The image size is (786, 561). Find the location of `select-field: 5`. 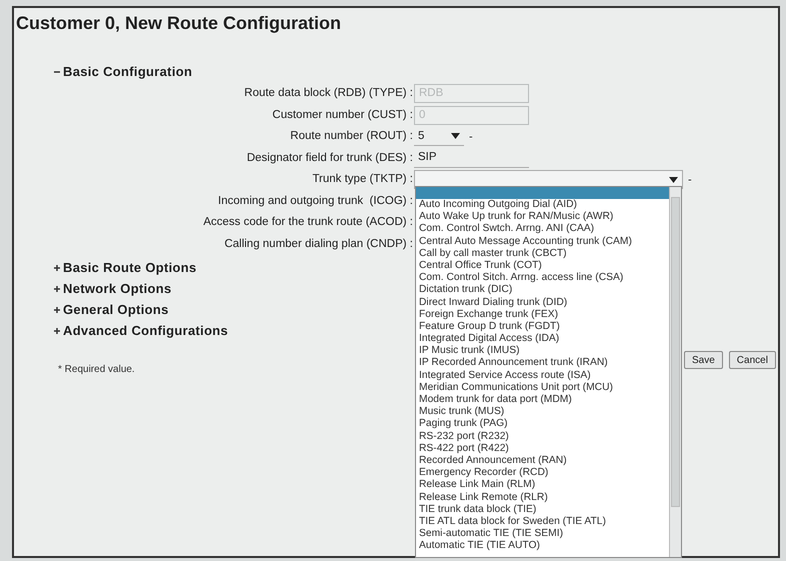

select-field: 5 is located at coordinates (439, 136).